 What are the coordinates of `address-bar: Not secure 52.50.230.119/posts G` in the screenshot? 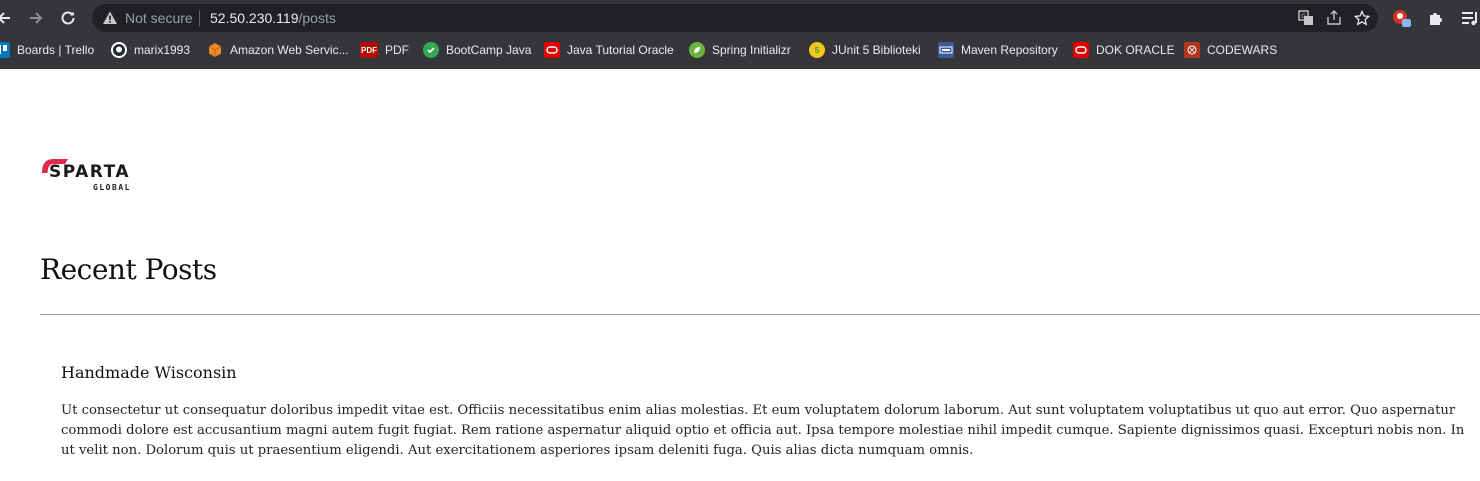 It's located at (735, 18).